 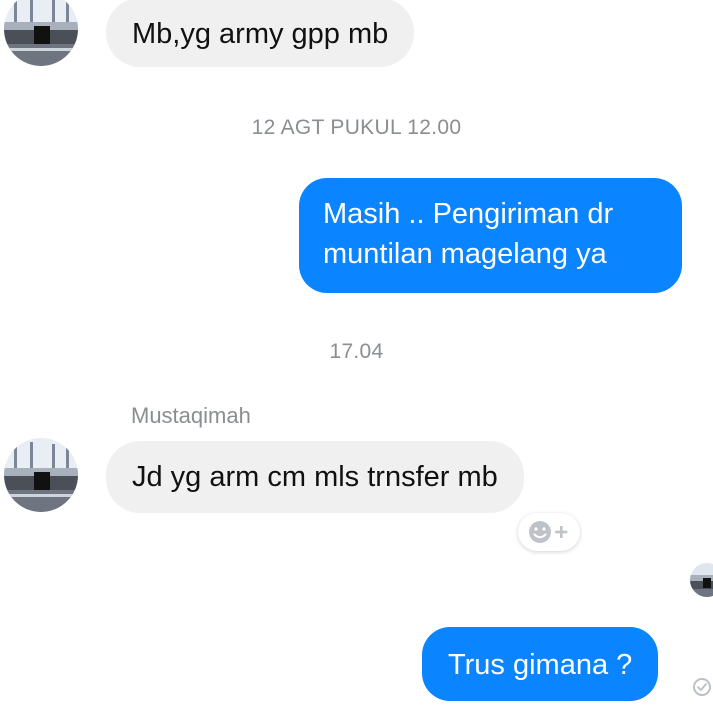 What do you see at coordinates (356, 127) in the screenshot?
I see `timestamp-divider: 12 AGT PUKUL 12.00` at bounding box center [356, 127].